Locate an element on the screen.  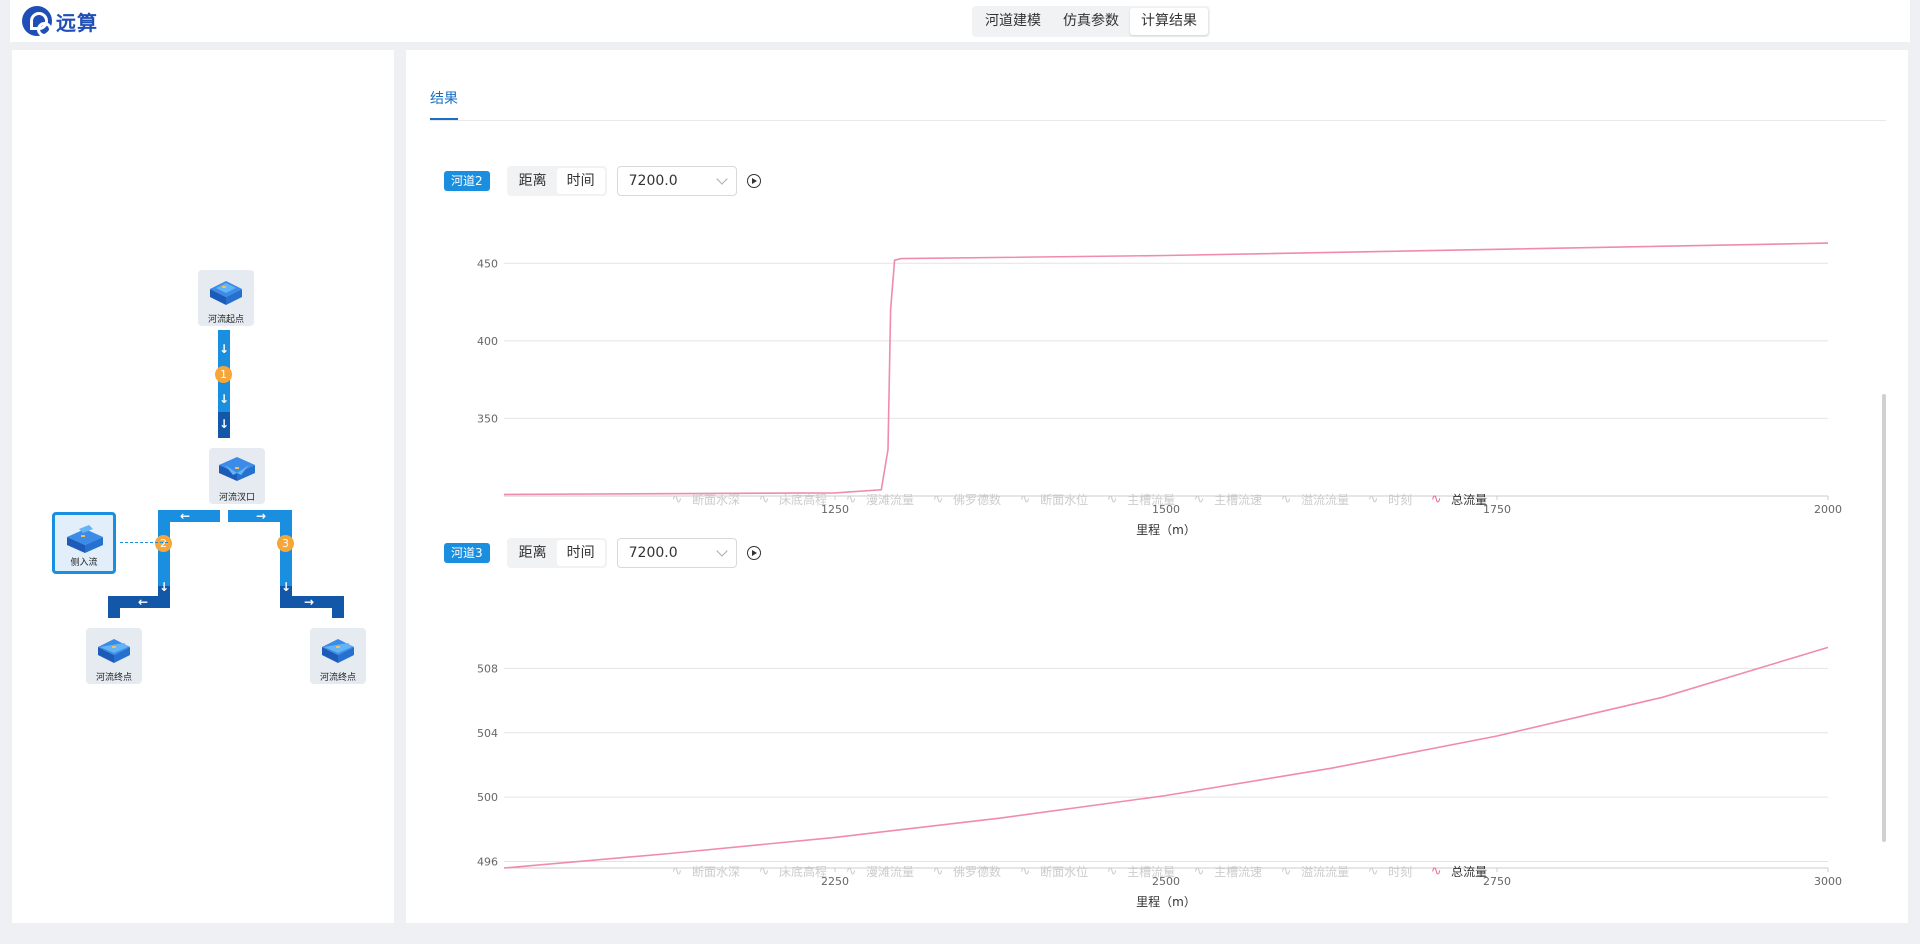
segment-badge-1: 1 is located at coordinates (223, 374).